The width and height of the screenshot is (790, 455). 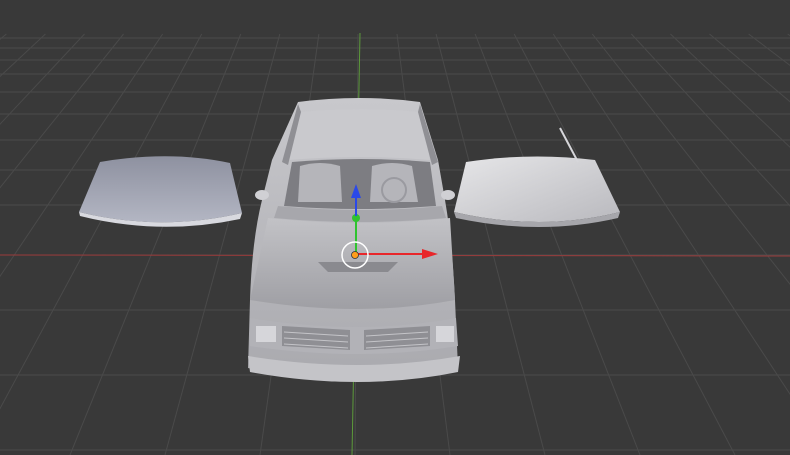 I want to click on right-windshield-object, so click(x=537, y=177).